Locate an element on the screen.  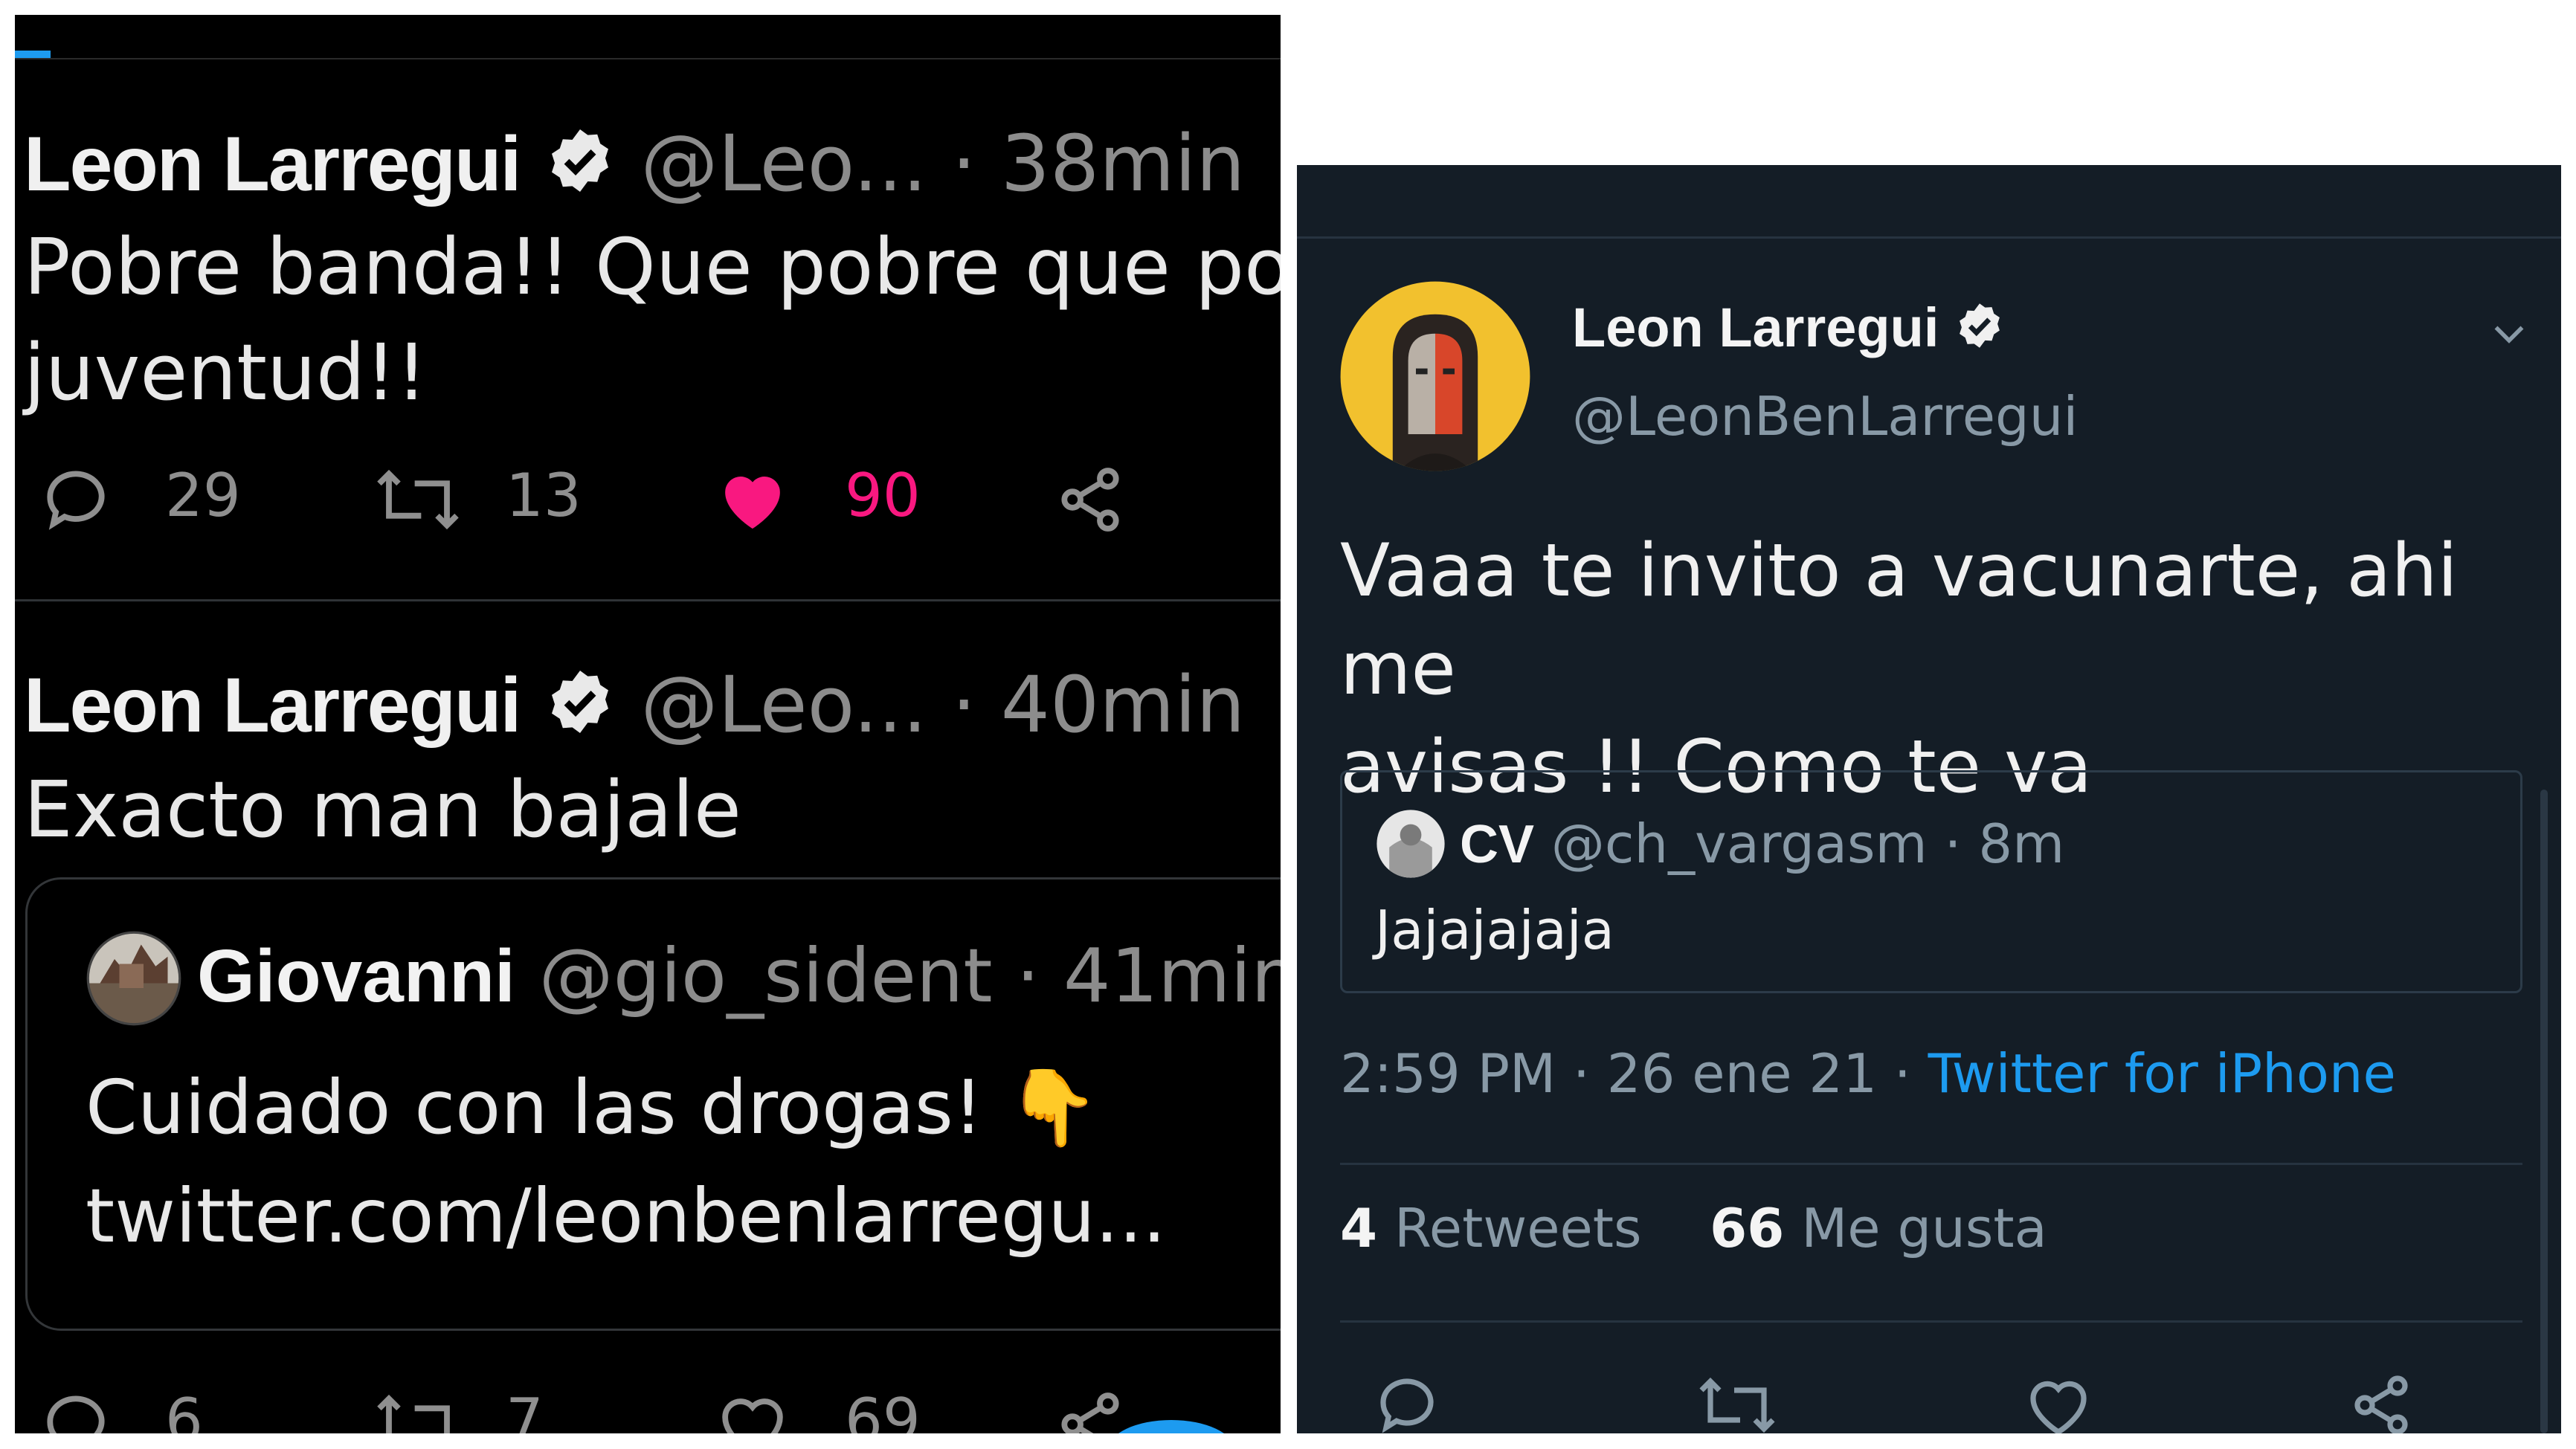
tweet-1-header: Leon Larregui @Leo... · 38min ⌄ is located at coordinates (652, 166).